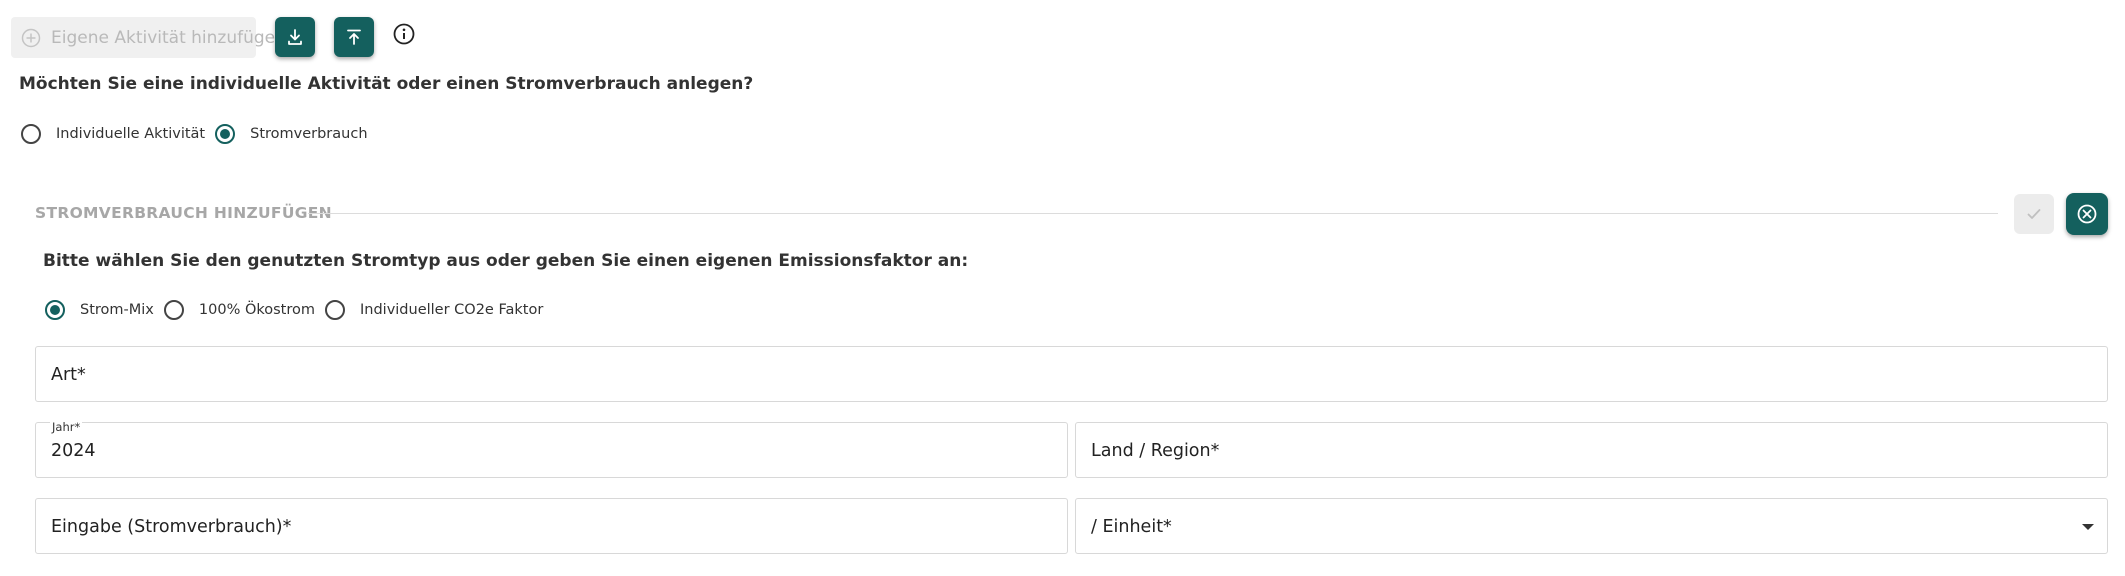  Describe the element at coordinates (117, 310) in the screenshot. I see `radio-label-power-mix: Strom-Mix` at that location.